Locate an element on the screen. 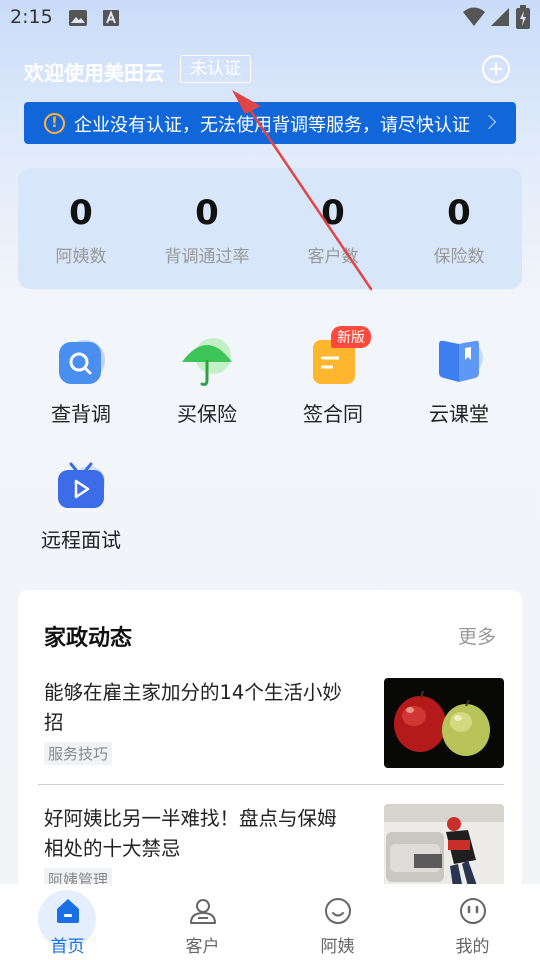  plus-circle-icon is located at coordinates (496, 69).